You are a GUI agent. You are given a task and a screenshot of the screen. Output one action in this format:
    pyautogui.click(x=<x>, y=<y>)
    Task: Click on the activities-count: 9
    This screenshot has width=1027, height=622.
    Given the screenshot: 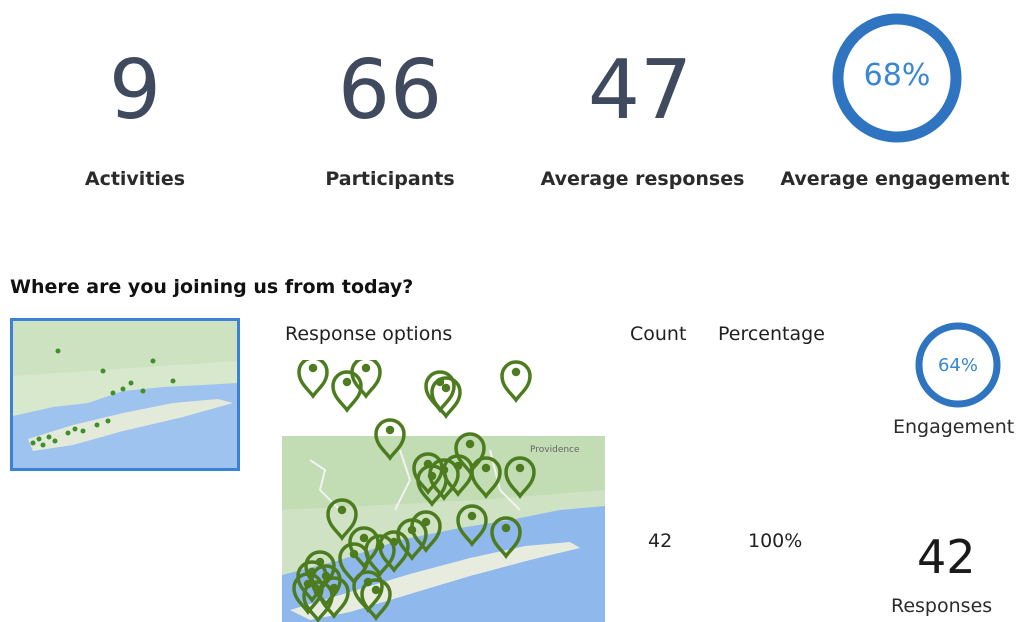 What is the action you would take?
    pyautogui.click(x=135, y=90)
    